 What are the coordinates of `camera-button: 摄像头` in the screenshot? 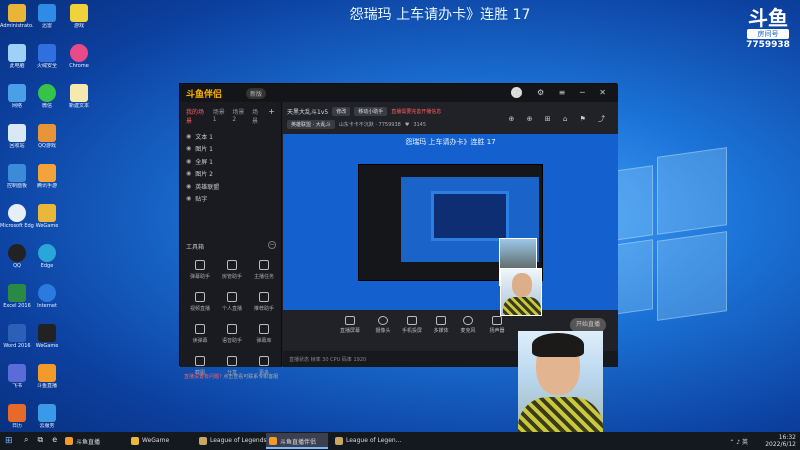 It's located at (383, 325).